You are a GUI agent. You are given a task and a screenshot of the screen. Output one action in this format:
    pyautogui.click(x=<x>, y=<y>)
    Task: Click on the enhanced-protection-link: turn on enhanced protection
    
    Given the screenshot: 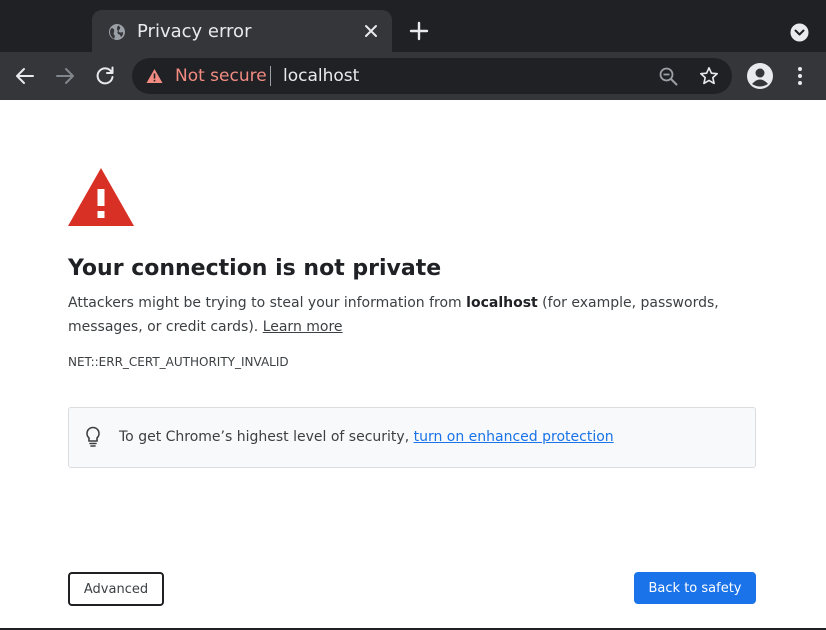 What is the action you would take?
    pyautogui.click(x=514, y=437)
    